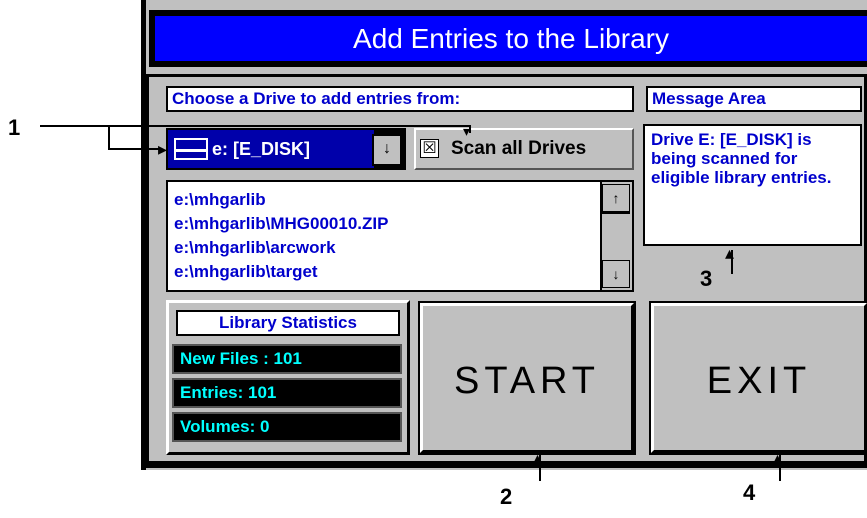  What do you see at coordinates (255, 126) in the screenshot?
I see `callout-1-line` at bounding box center [255, 126].